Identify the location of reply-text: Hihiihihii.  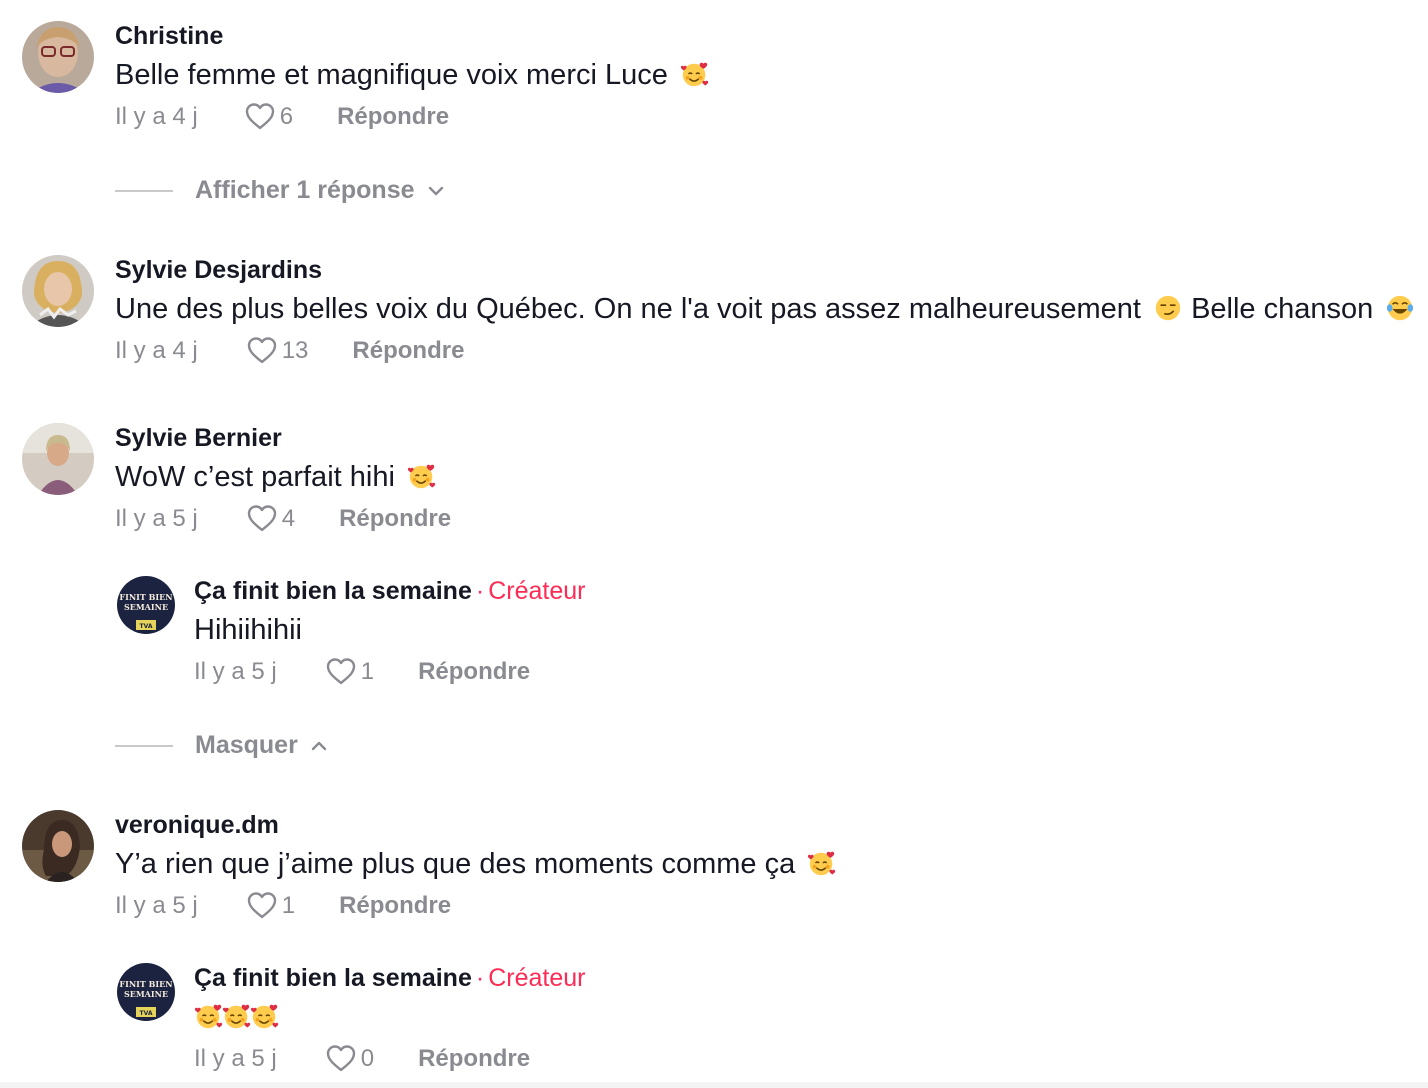
(248, 630).